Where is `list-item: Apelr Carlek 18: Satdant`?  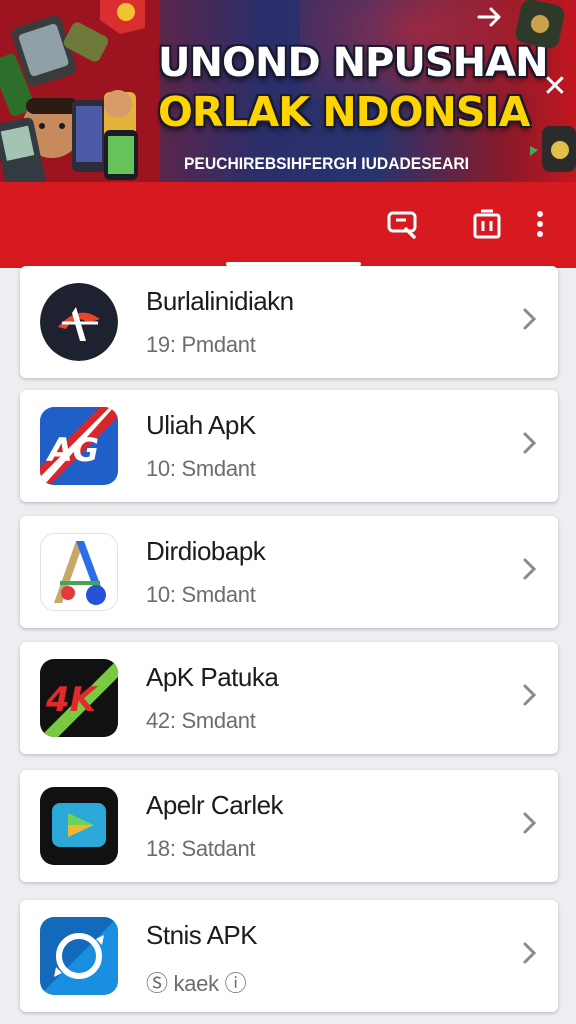 list-item: Apelr Carlek 18: Satdant is located at coordinates (289, 826).